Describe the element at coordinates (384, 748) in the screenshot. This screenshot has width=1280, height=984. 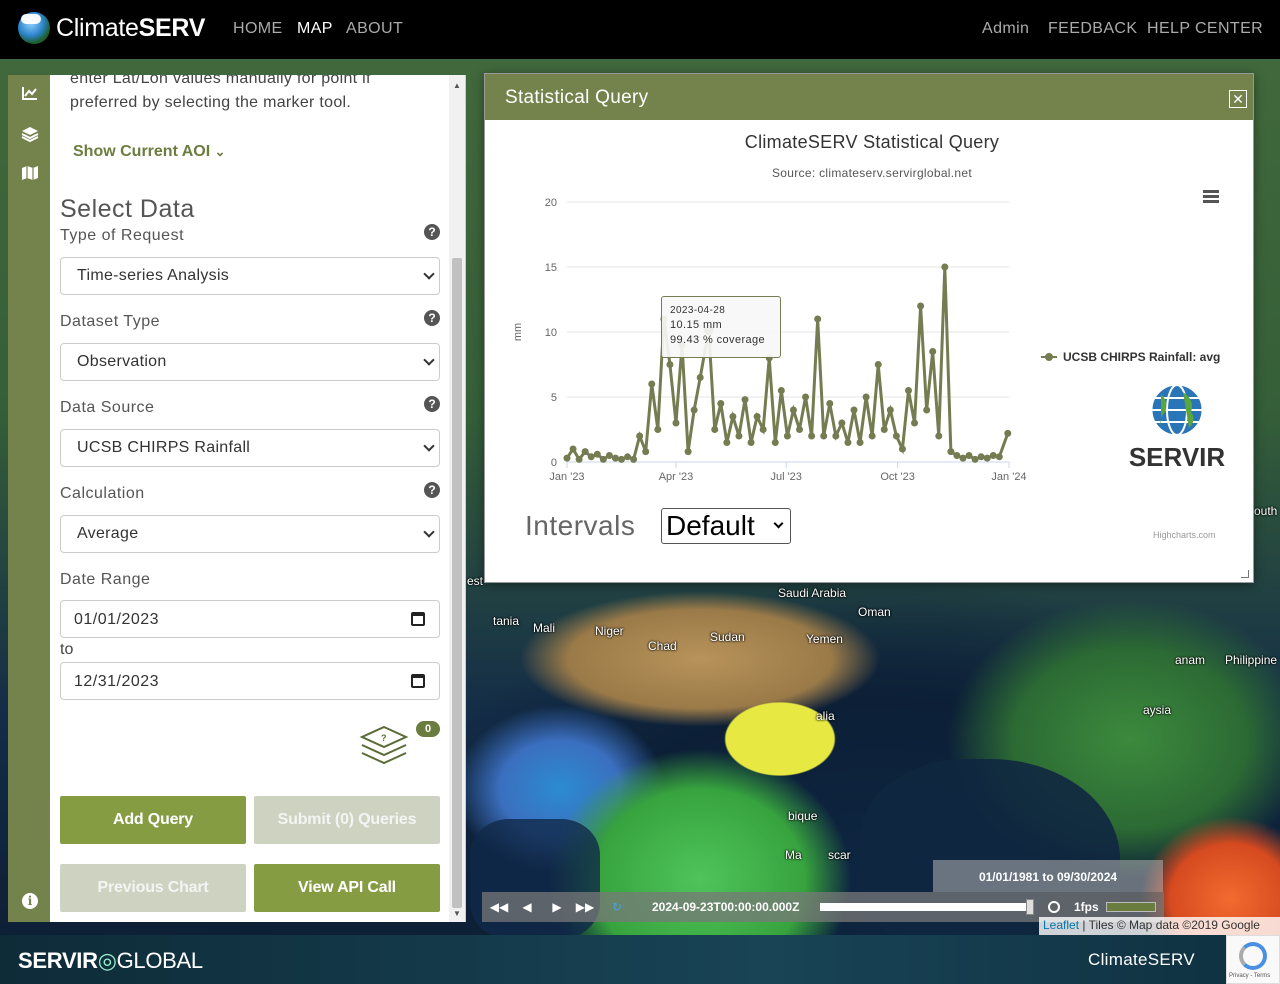
I see `query-stack-icon: ?` at that location.